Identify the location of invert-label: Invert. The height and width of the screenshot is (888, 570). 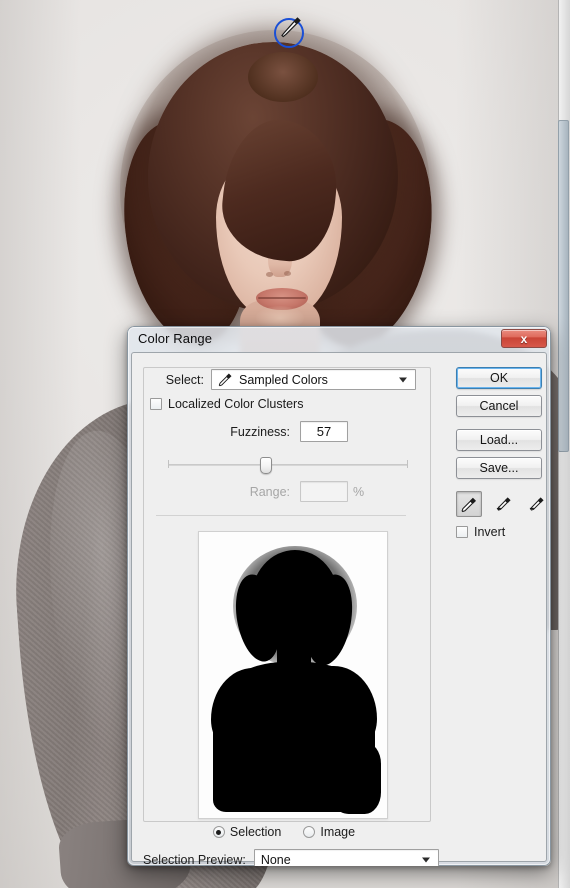
(490, 532).